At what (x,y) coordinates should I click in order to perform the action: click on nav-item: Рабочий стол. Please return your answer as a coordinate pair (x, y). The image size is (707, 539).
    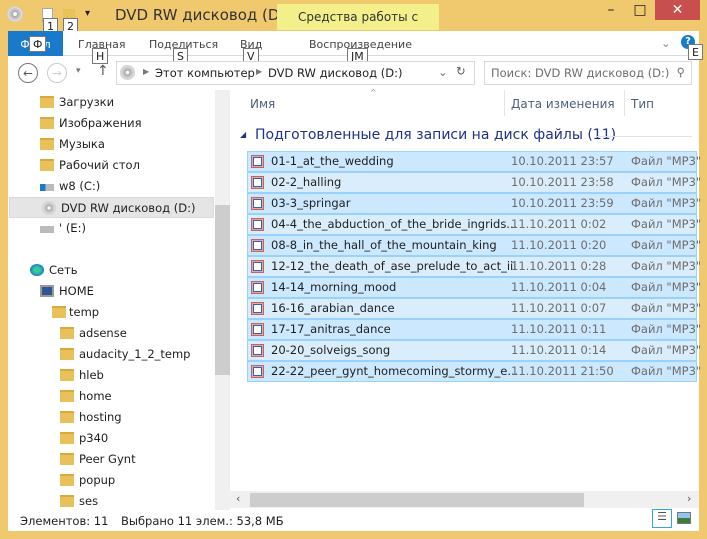
    Looking at the image, I should click on (111, 165).